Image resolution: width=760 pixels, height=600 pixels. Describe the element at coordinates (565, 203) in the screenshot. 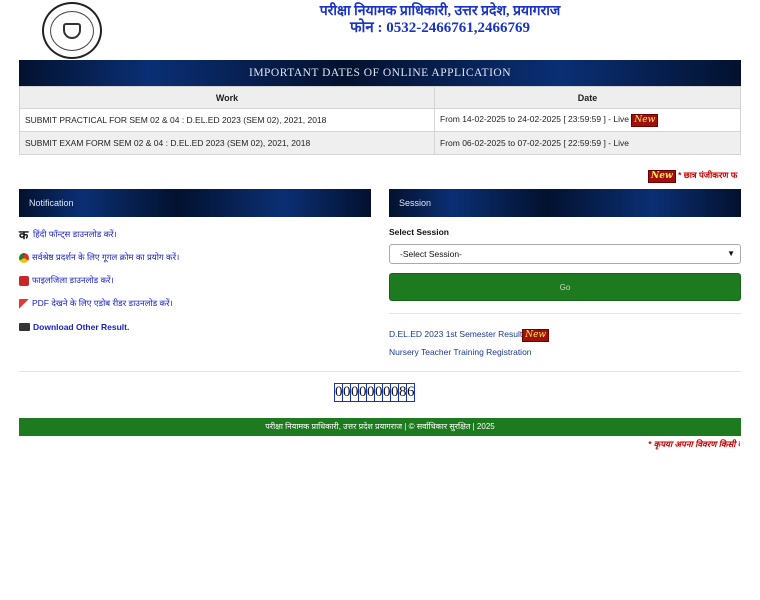

I see `session-heading: Session` at that location.